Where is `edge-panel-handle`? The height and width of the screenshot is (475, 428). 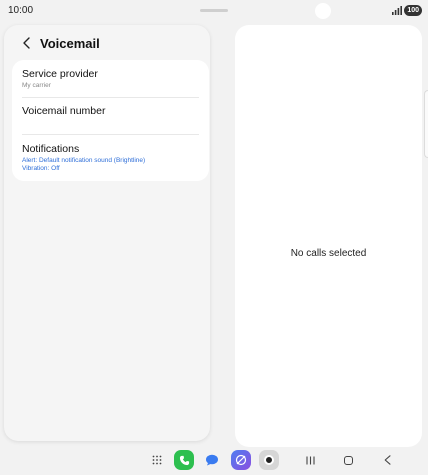 edge-panel-handle is located at coordinates (426, 124).